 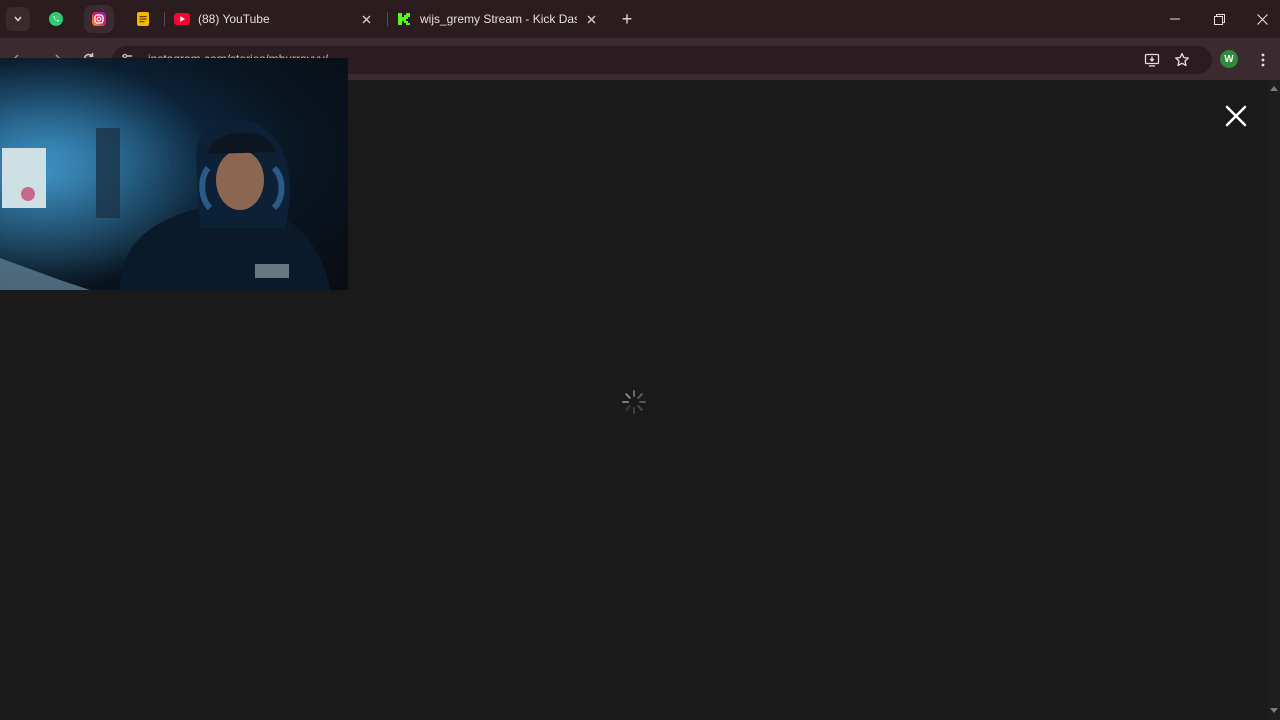 I want to click on whatsapp-icon, so click(x=56, y=19).